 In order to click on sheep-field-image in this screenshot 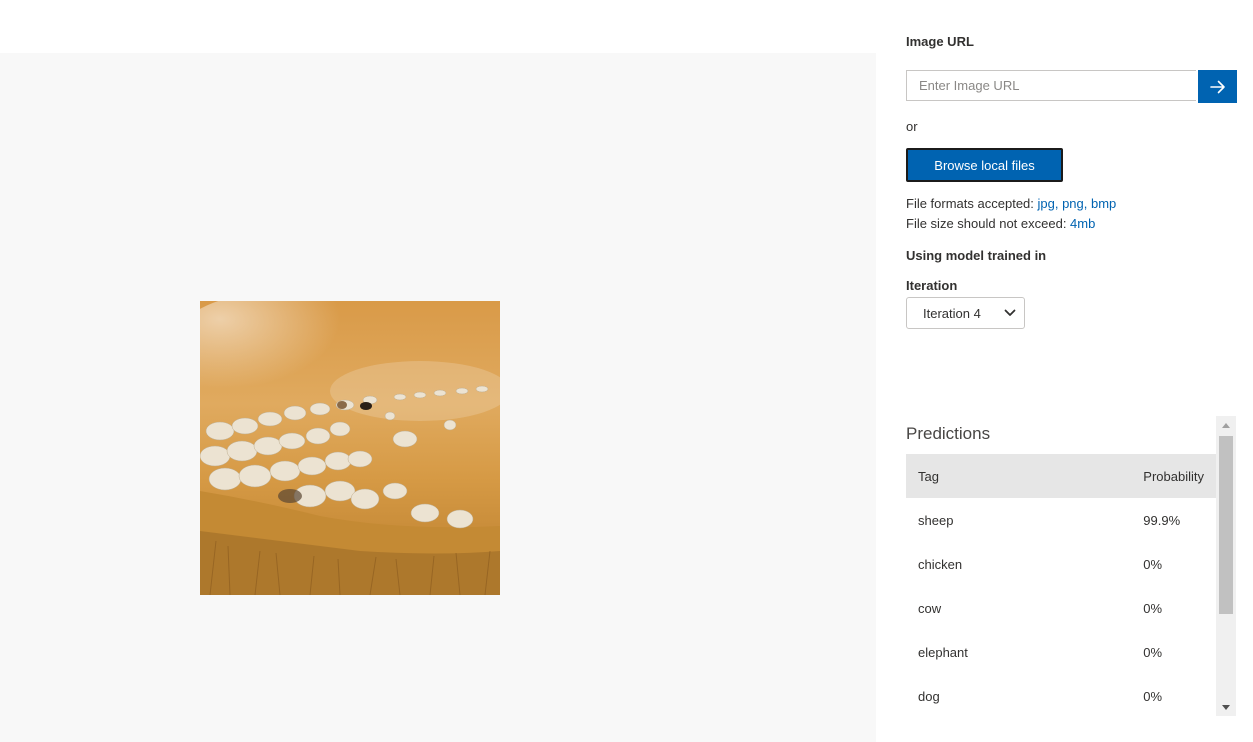, I will do `click(350, 448)`.